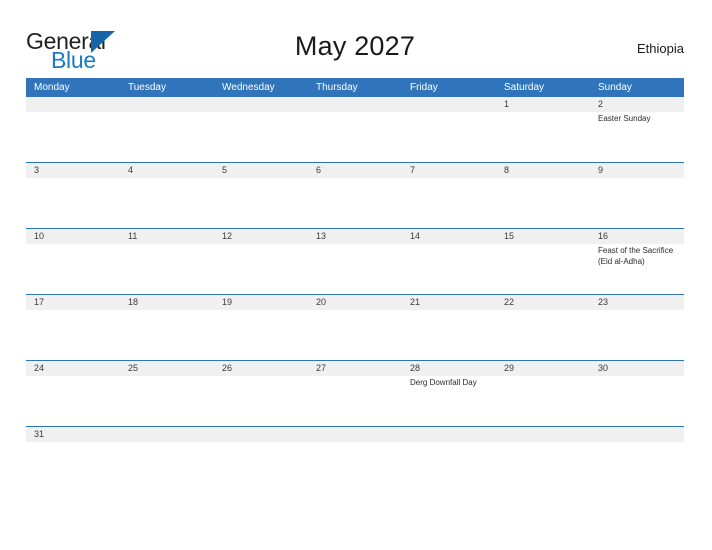  Describe the element at coordinates (601, 104) in the screenshot. I see `day-number: 2` at that location.